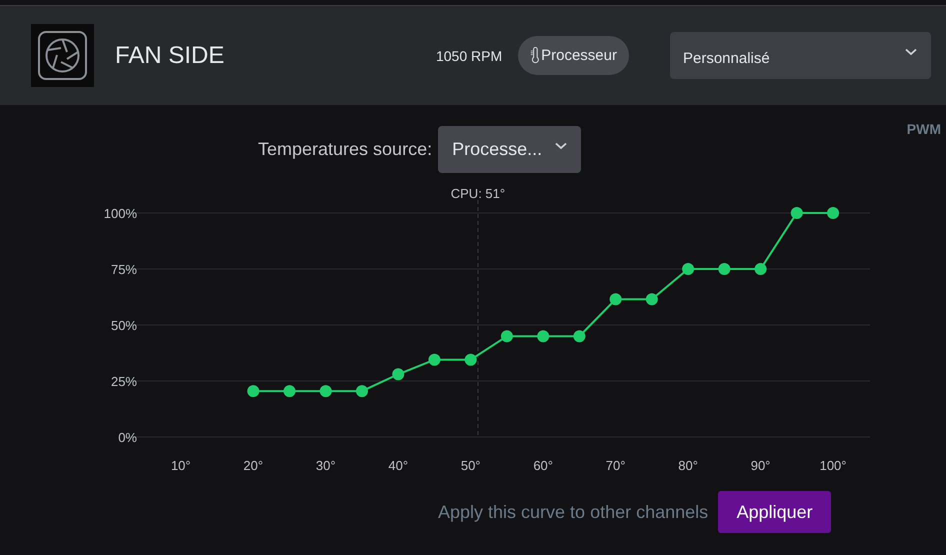 The width and height of the screenshot is (946, 555). What do you see at coordinates (398, 465) in the screenshot?
I see `x-tick-label: 40°` at bounding box center [398, 465].